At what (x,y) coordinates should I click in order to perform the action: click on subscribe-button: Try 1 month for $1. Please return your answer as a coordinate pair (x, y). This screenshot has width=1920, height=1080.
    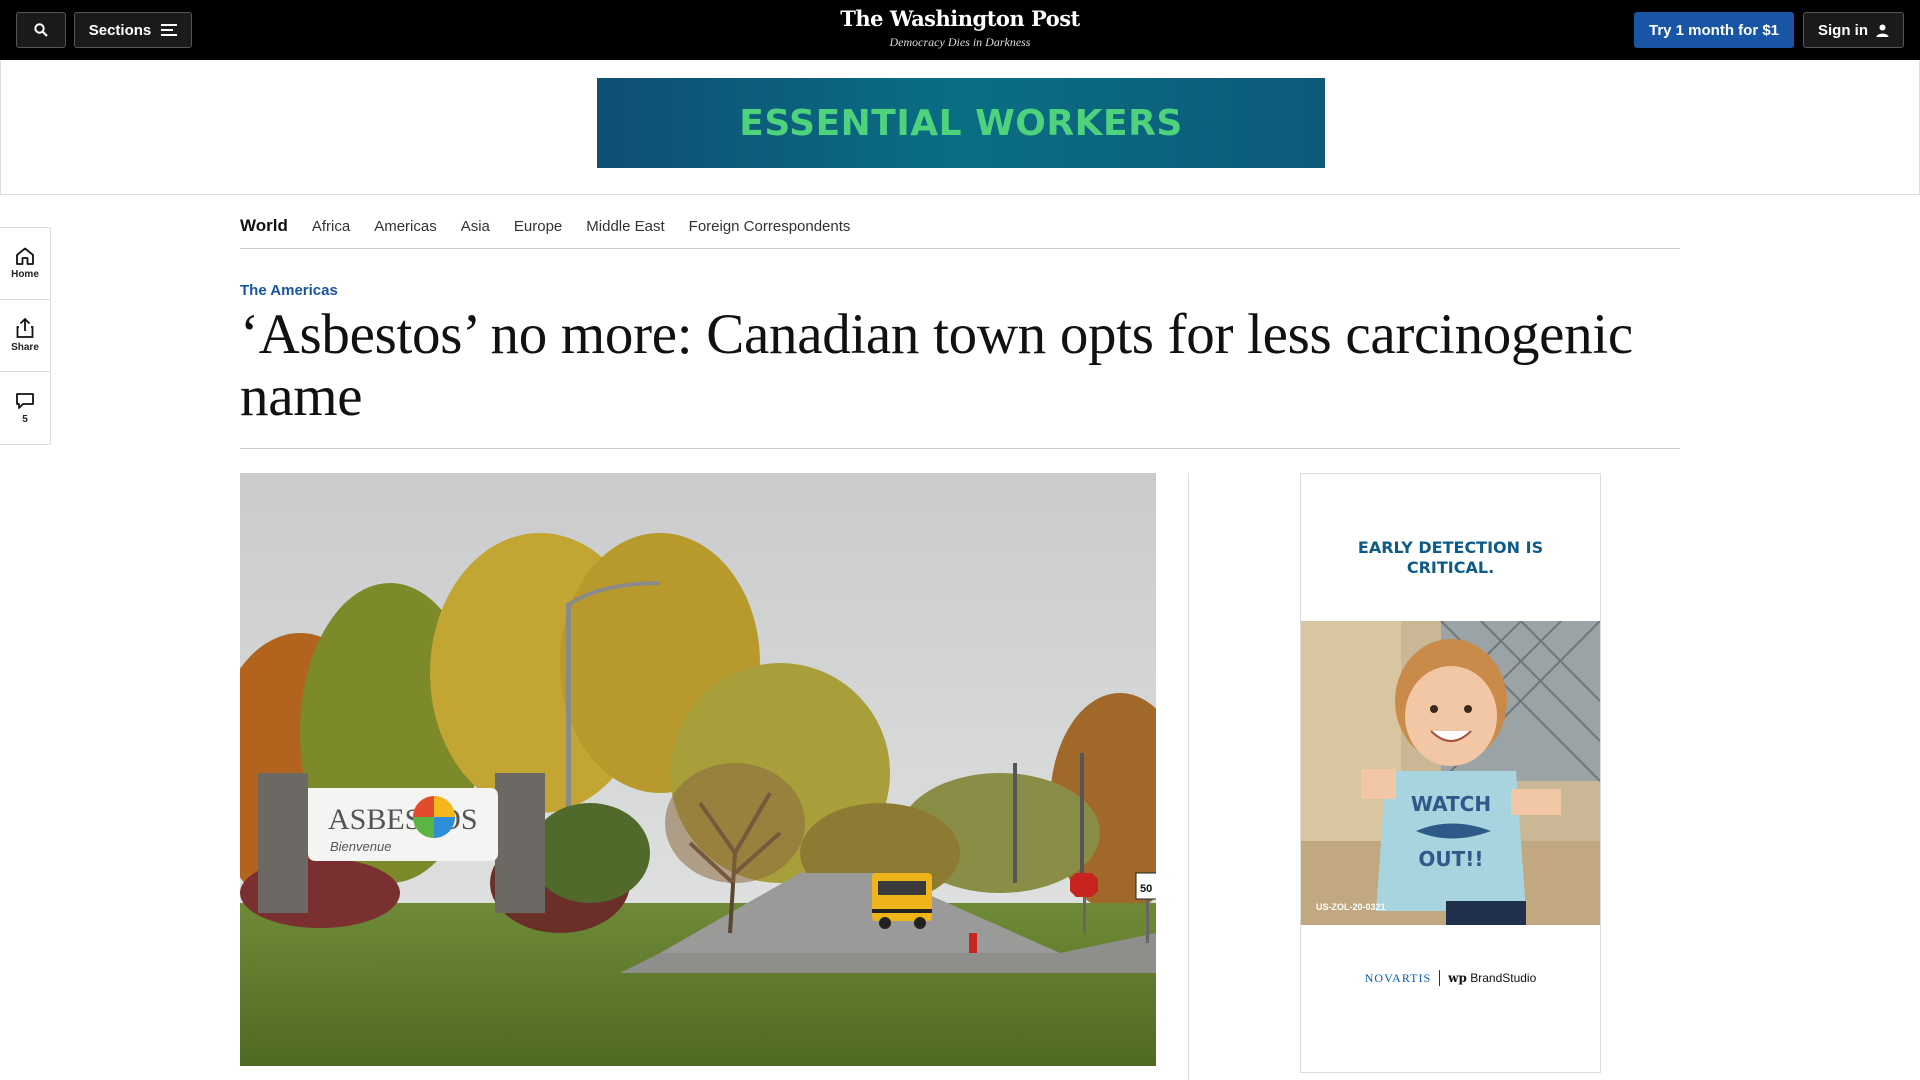
    Looking at the image, I should click on (1714, 30).